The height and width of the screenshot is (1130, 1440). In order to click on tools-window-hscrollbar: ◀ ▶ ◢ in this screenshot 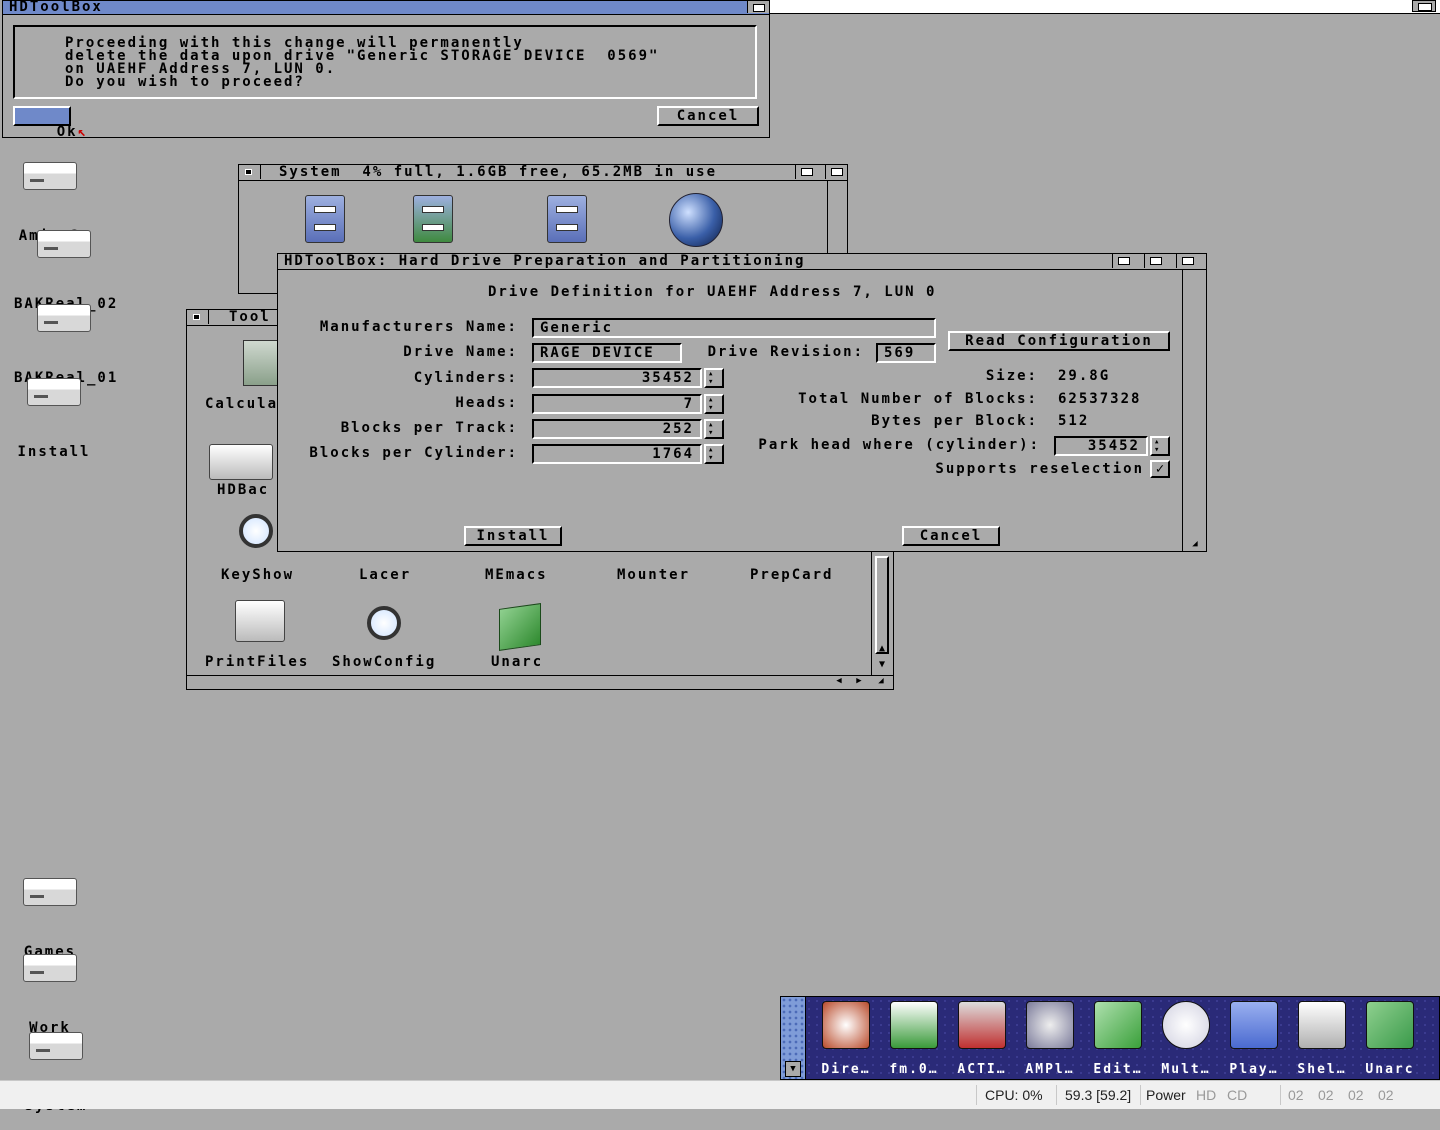, I will do `click(540, 682)`.